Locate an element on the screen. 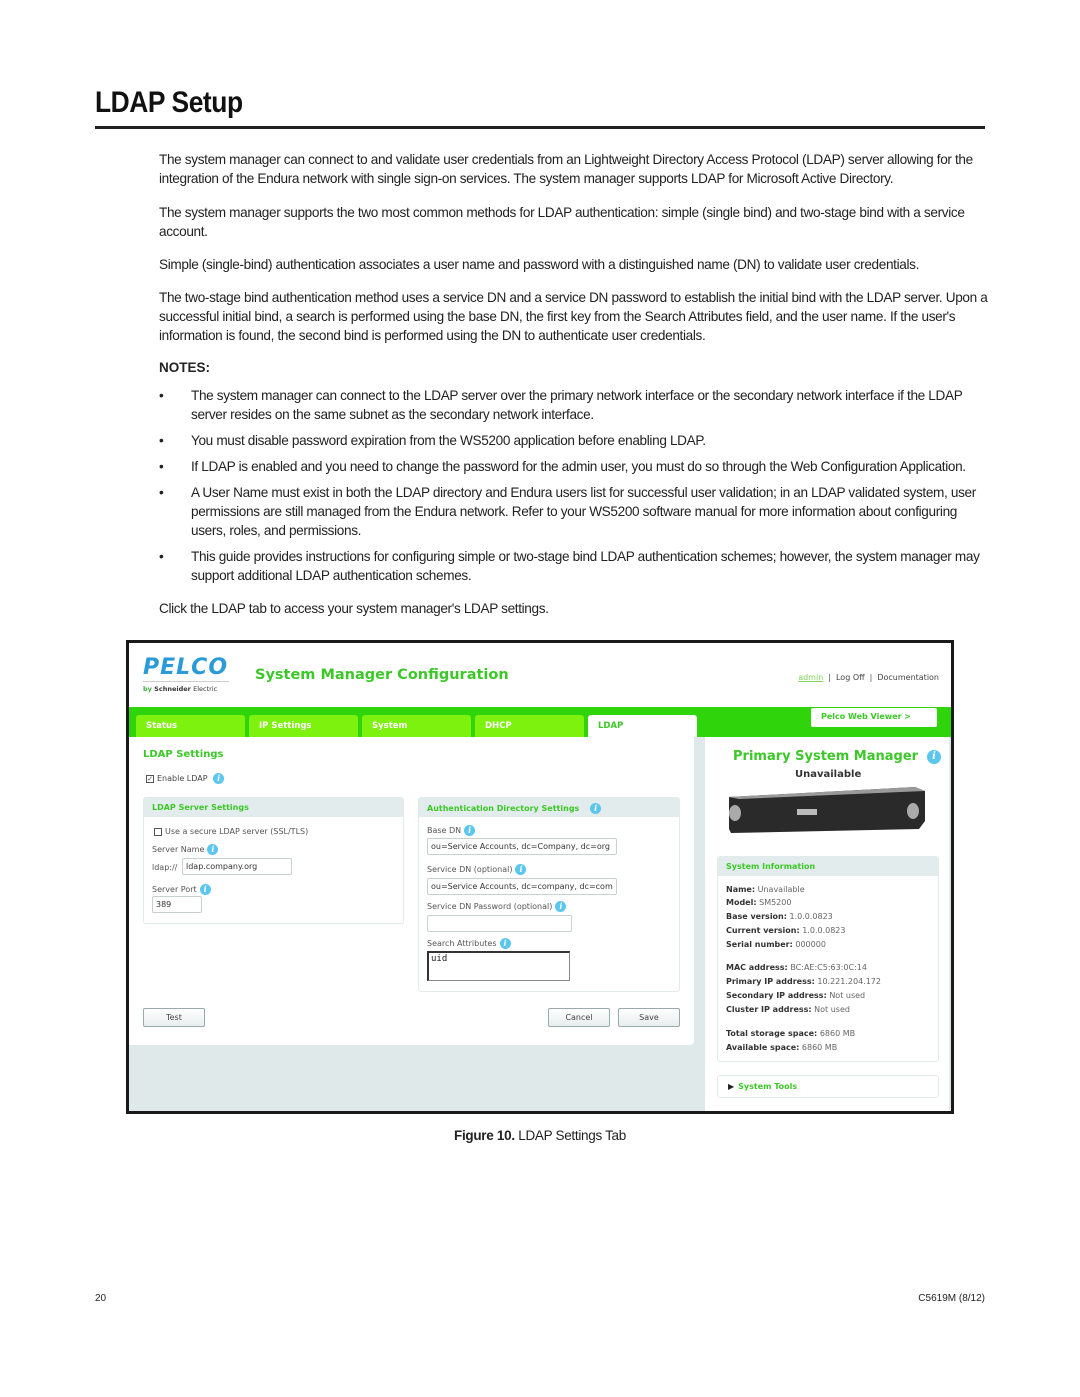  pelco-web-viewer-button: Pelco Web Viewer > is located at coordinates (874, 717).